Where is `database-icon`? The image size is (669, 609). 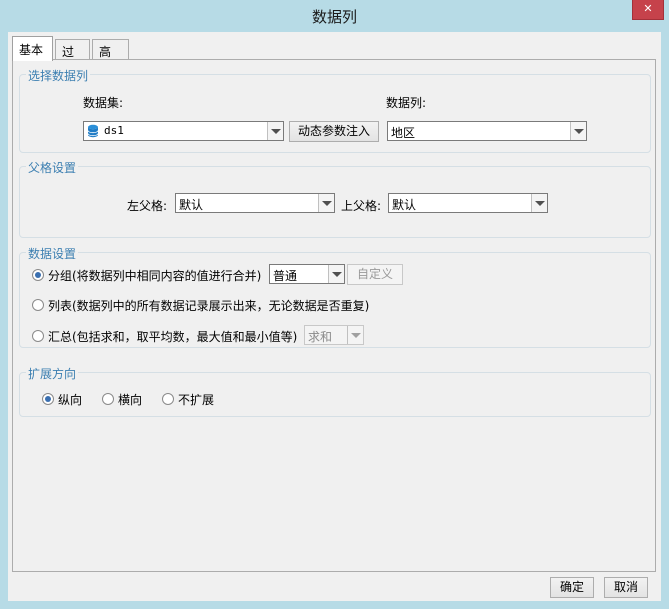
database-icon is located at coordinates (93, 131).